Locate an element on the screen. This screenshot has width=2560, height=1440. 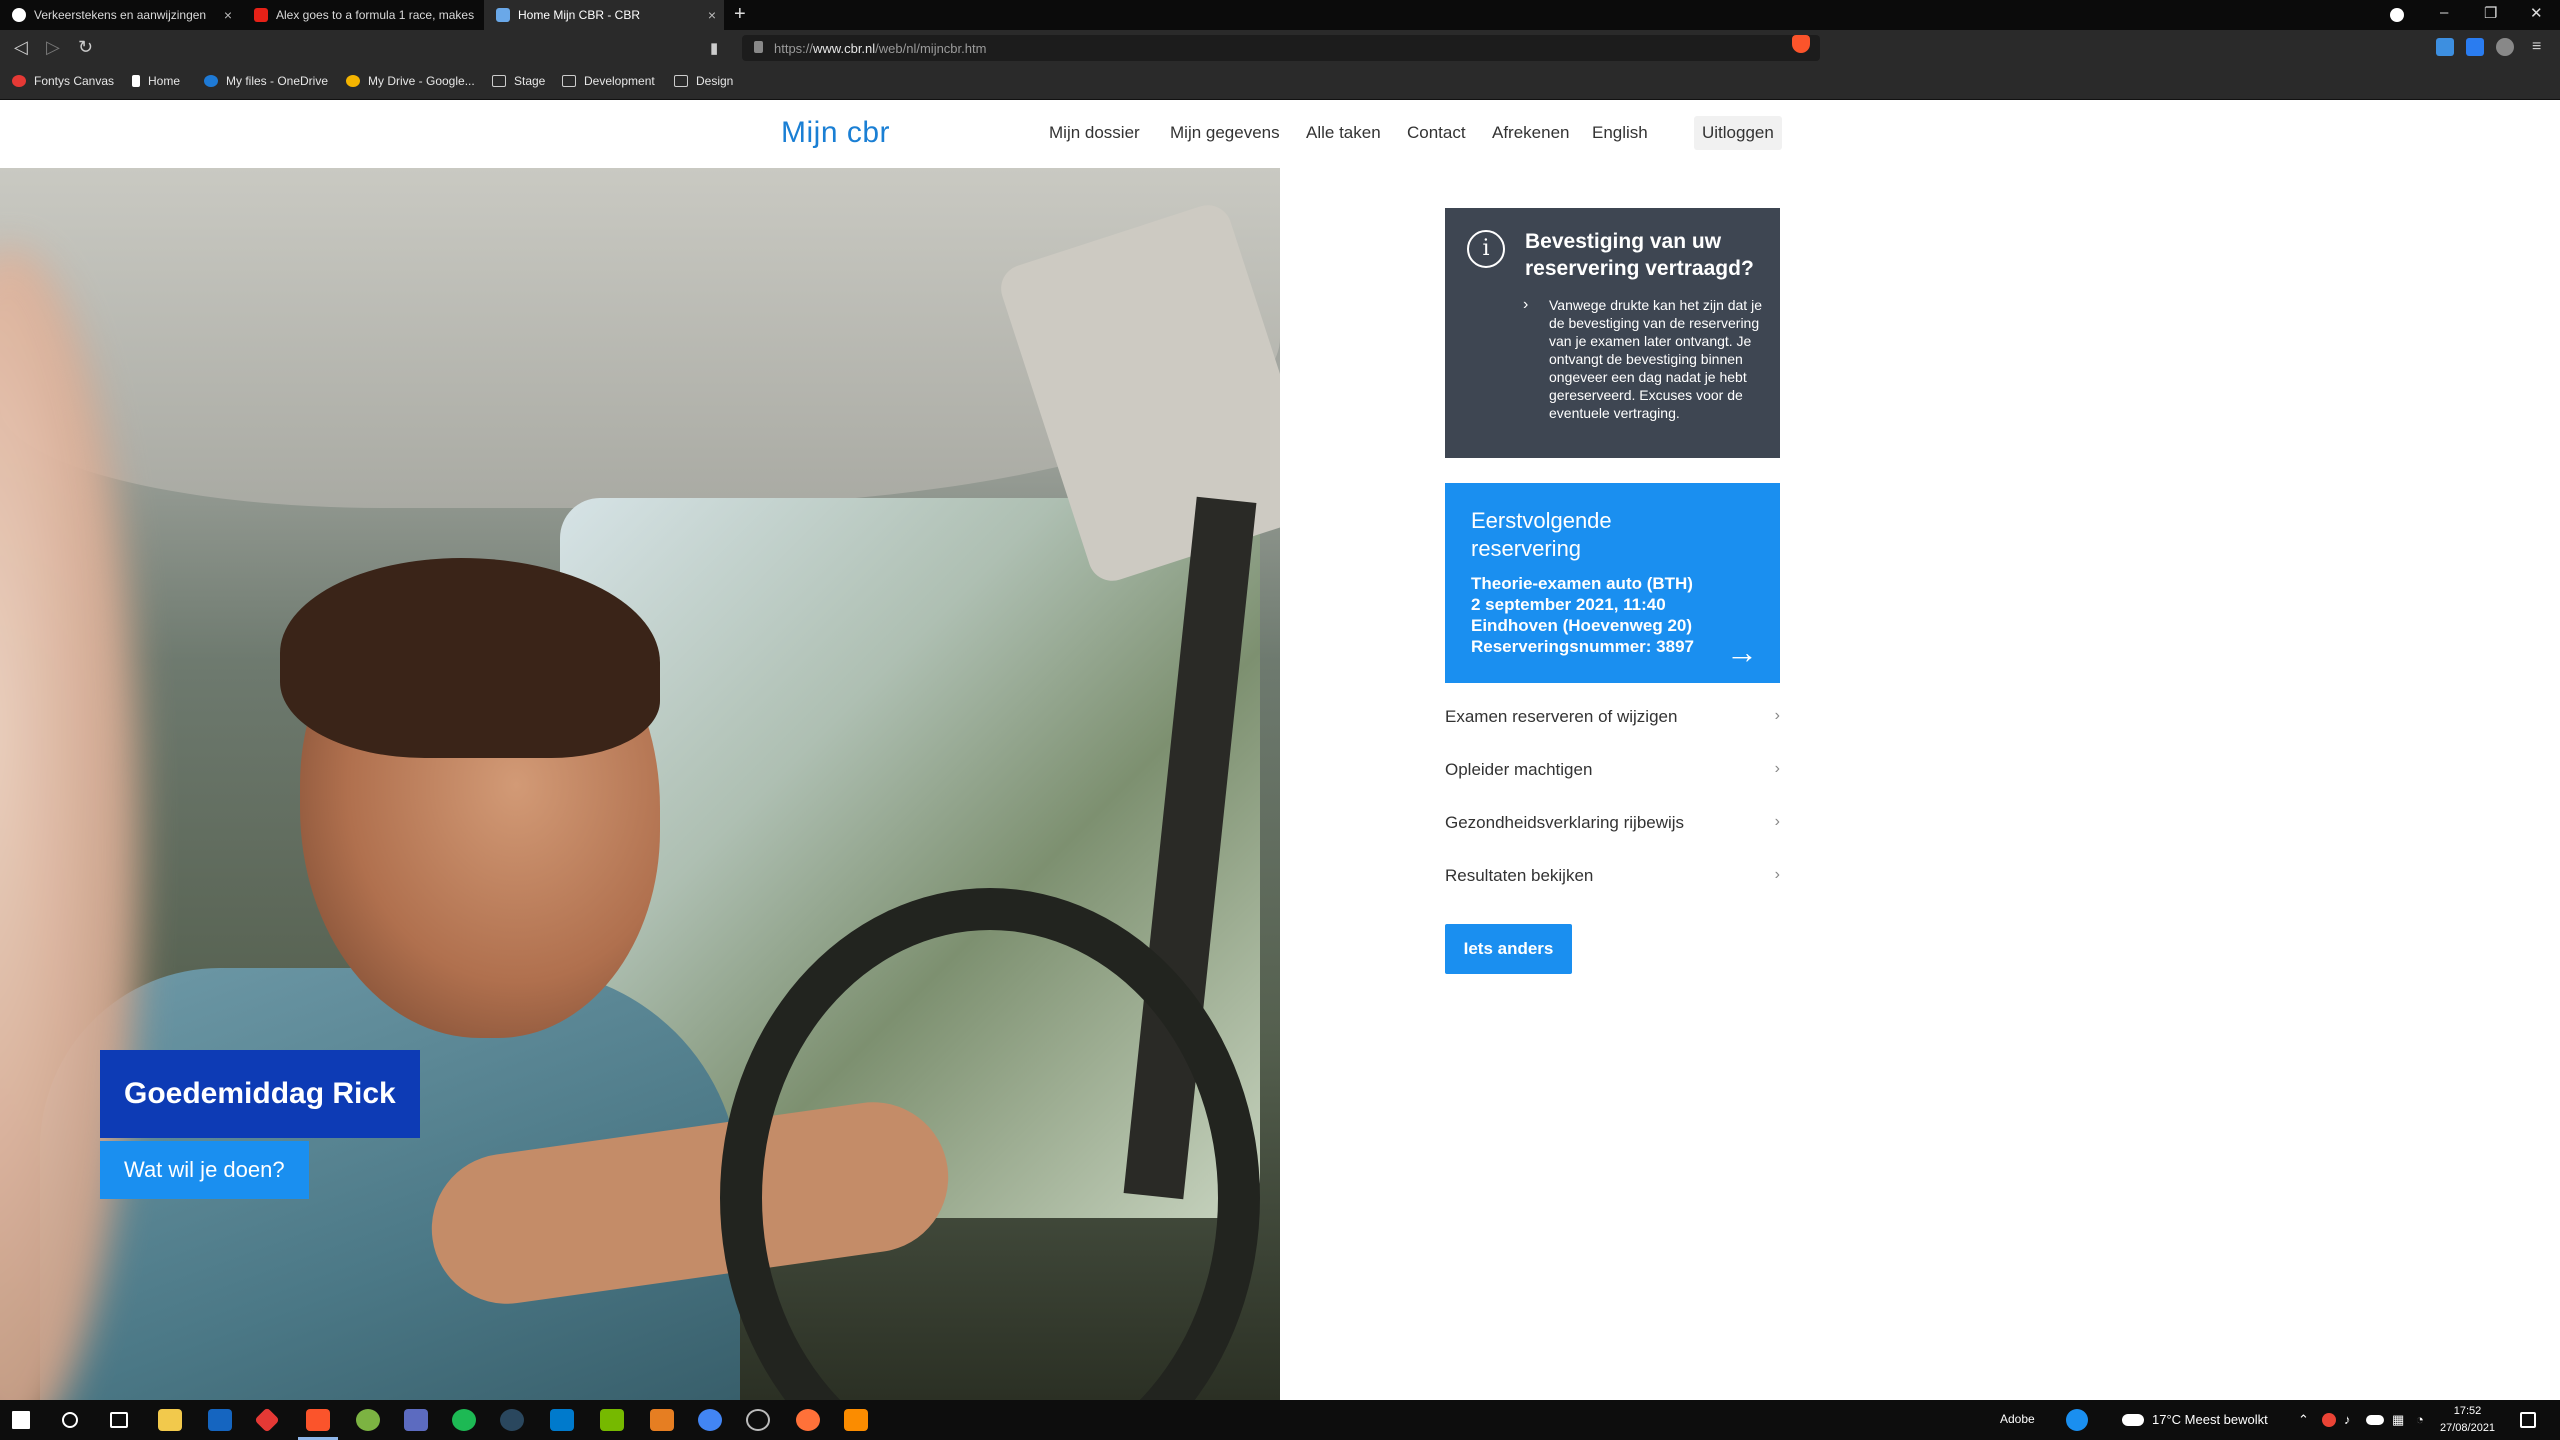
action-link-opleider: Opleider machtigen › is located at coordinates (1612, 775).